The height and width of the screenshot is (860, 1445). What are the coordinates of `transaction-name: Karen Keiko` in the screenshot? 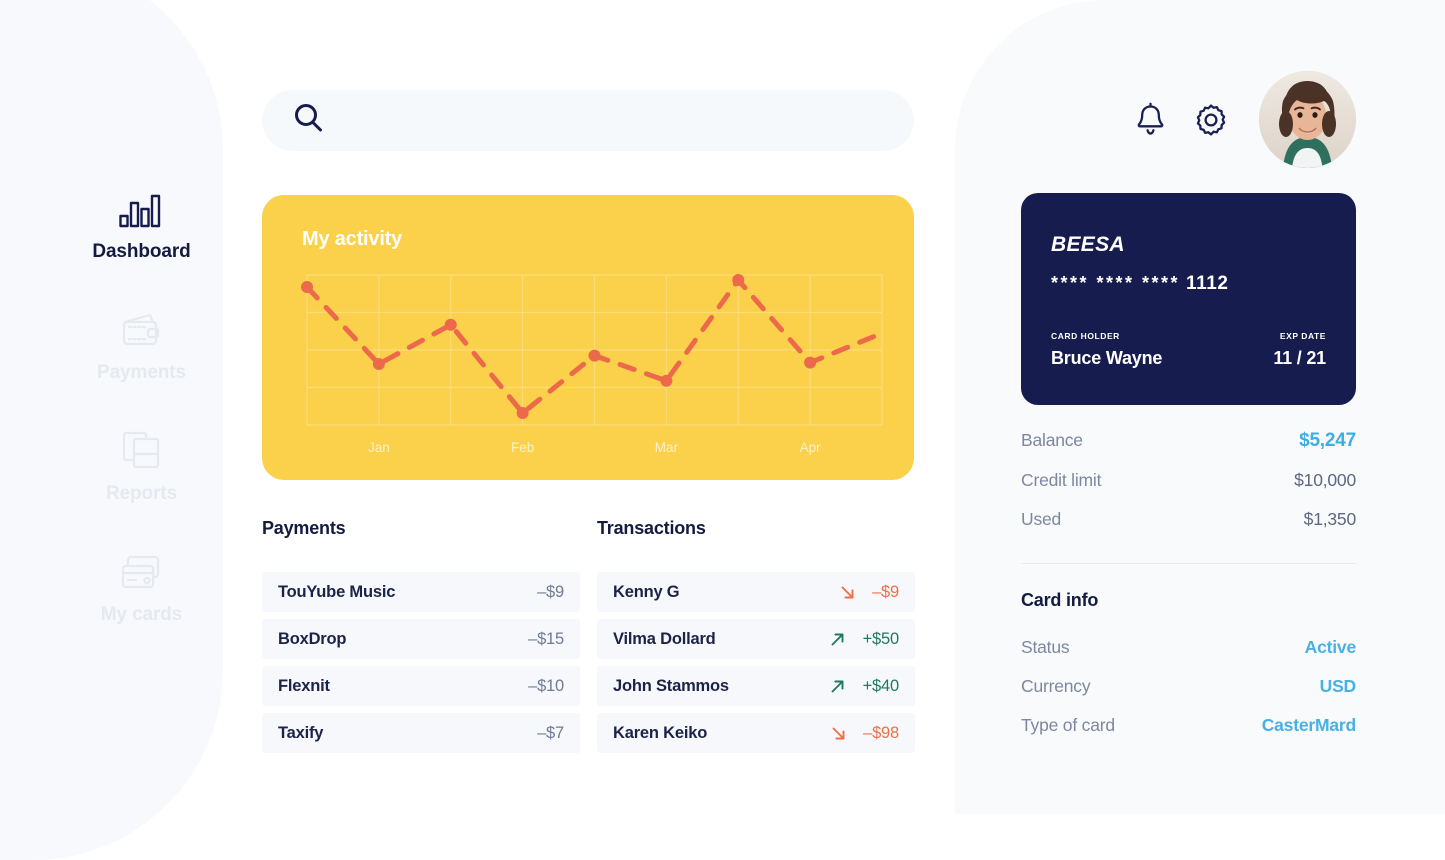 It's located at (660, 732).